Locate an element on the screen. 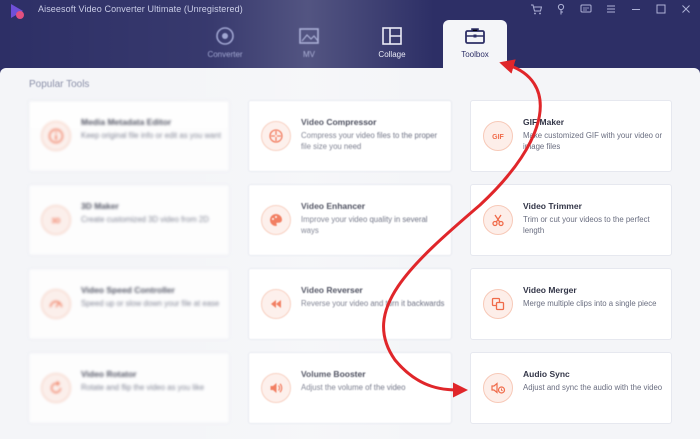 Image resolution: width=700 pixels, height=439 pixels. tool-title: Video Reverser is located at coordinates (332, 290).